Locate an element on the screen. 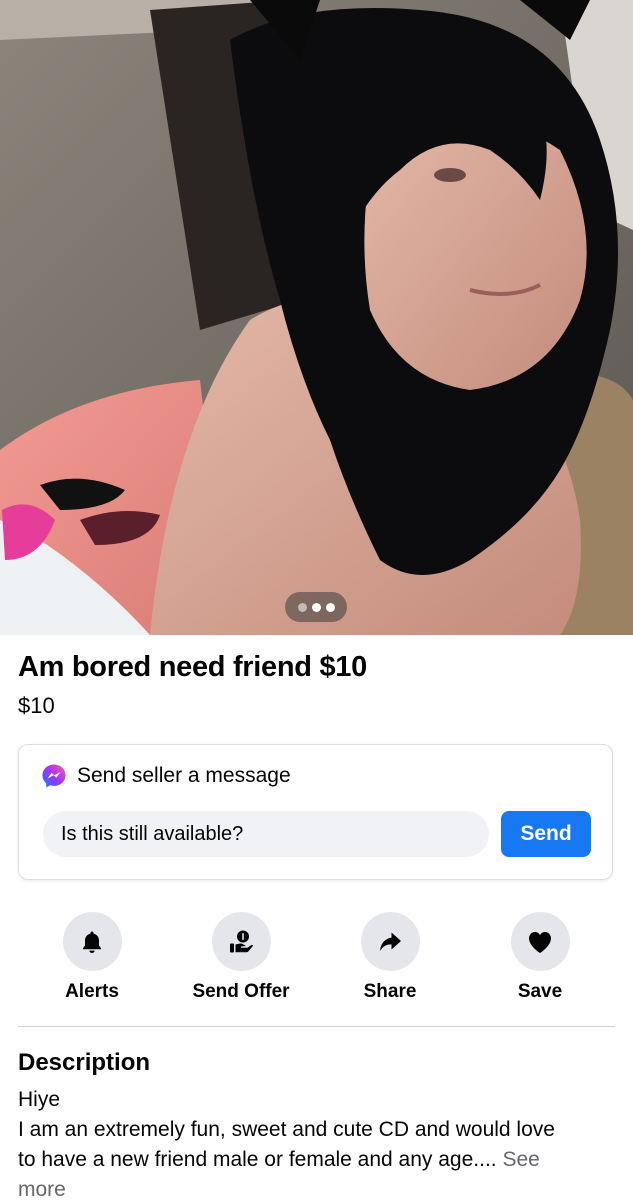 This screenshot has width=633, height=1200. section-divider is located at coordinates (316, 1026).